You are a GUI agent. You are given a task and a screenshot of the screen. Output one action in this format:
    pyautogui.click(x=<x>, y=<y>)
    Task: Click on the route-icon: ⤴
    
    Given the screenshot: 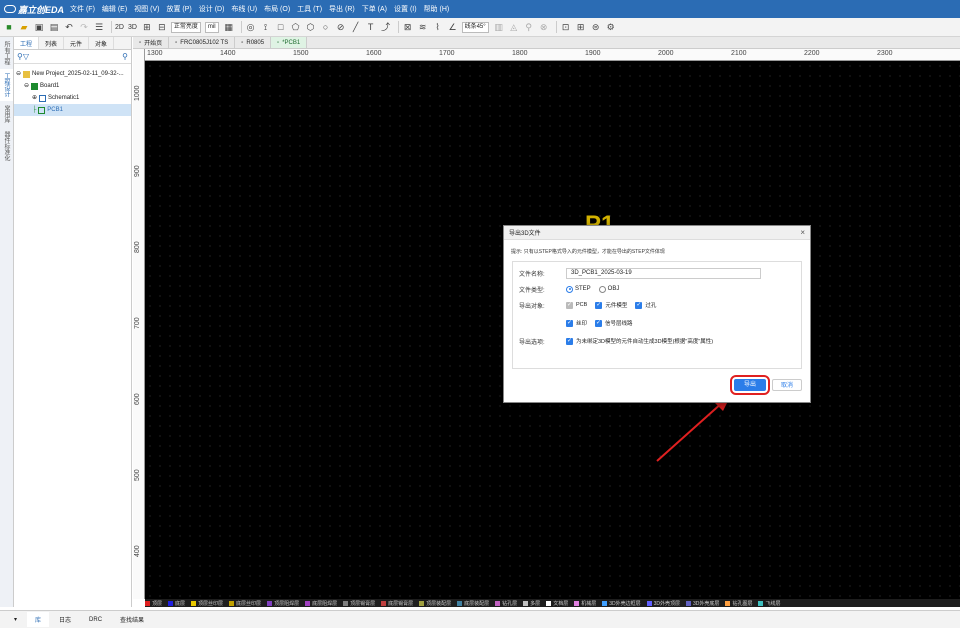 What is the action you would take?
    pyautogui.click(x=386, y=27)
    